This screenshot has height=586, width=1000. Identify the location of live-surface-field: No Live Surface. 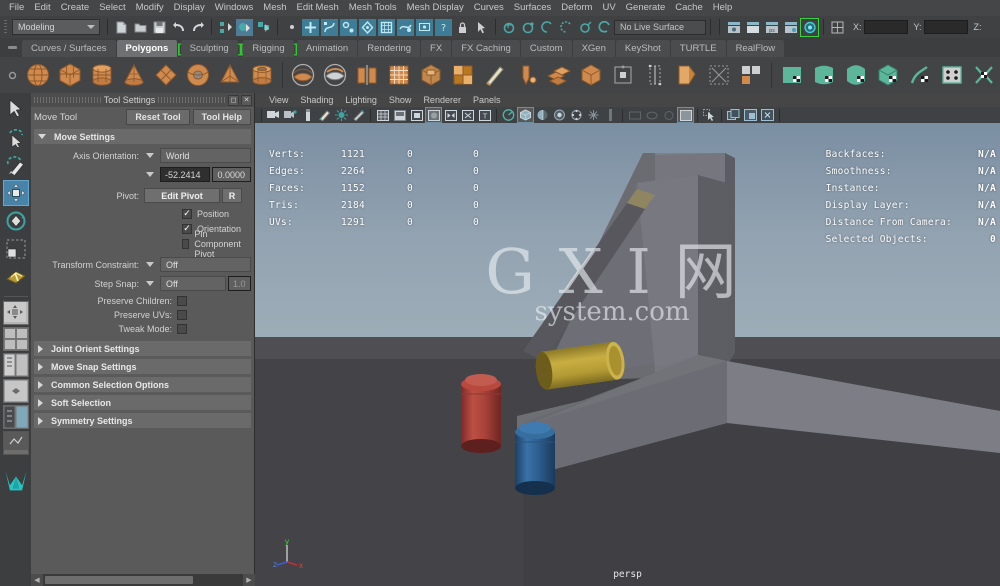
(660, 27).